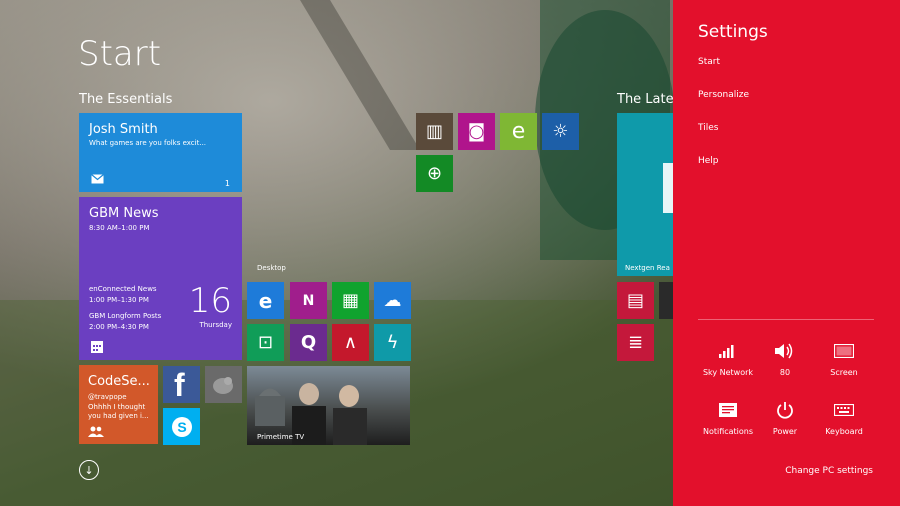 This screenshot has height=506, width=900. I want to click on reading-tile: ≣, so click(635, 342).